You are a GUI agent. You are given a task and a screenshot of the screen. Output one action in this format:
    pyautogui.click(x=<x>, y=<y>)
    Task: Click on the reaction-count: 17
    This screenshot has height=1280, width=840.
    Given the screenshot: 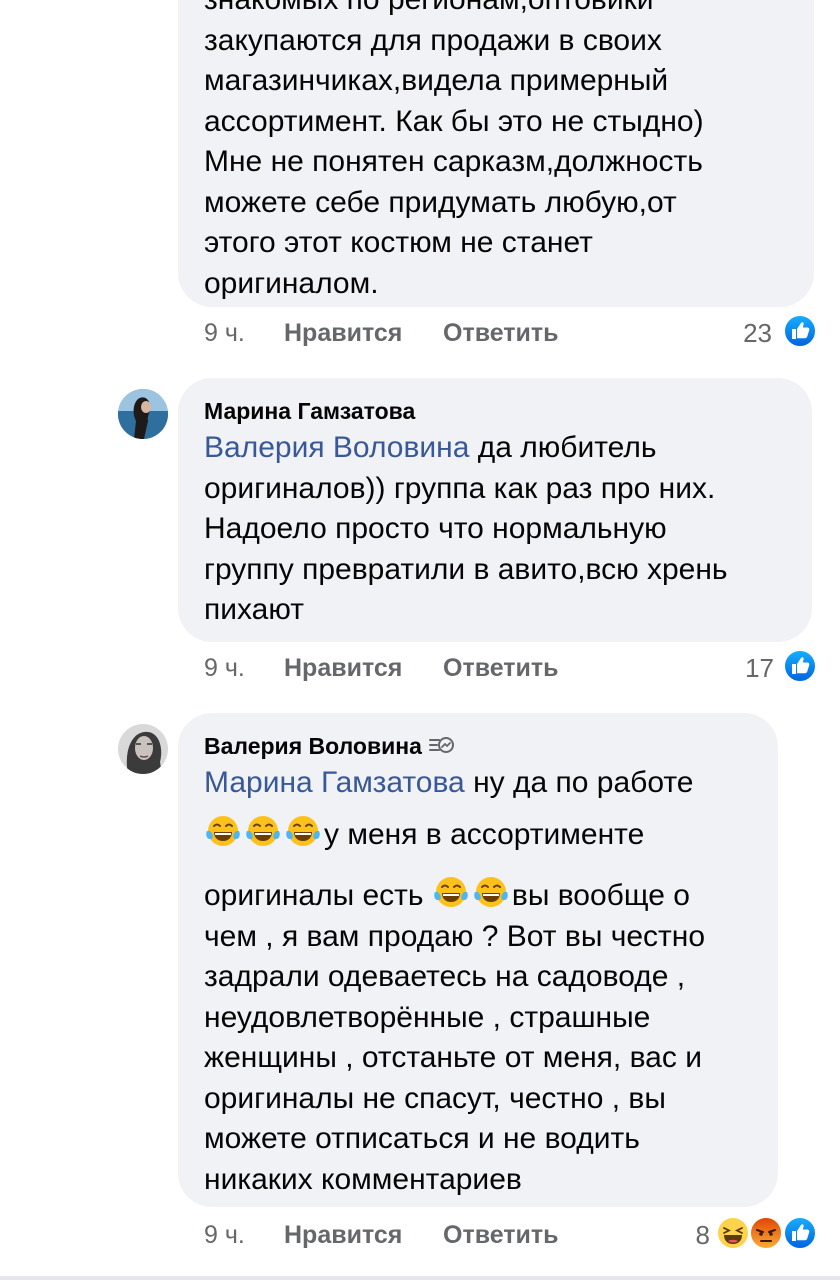 What is the action you would take?
    pyautogui.click(x=747, y=668)
    